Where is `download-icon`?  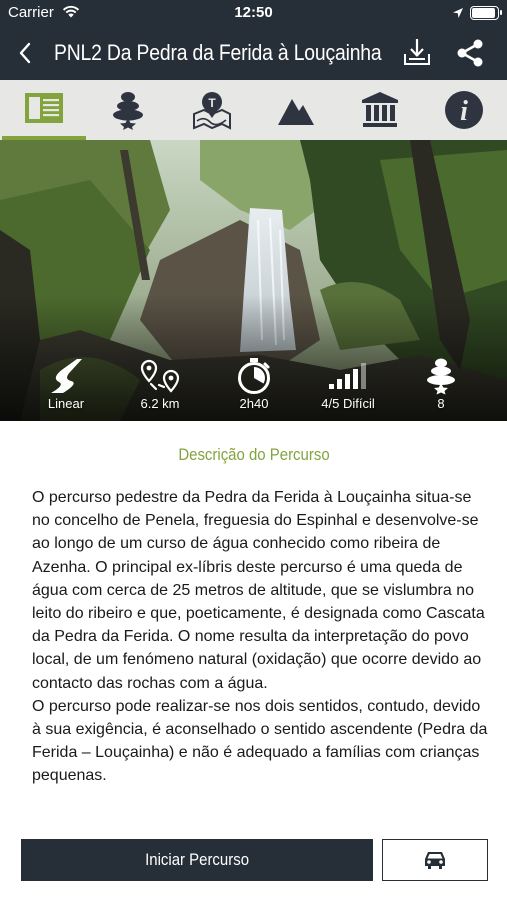
download-icon is located at coordinates (417, 52).